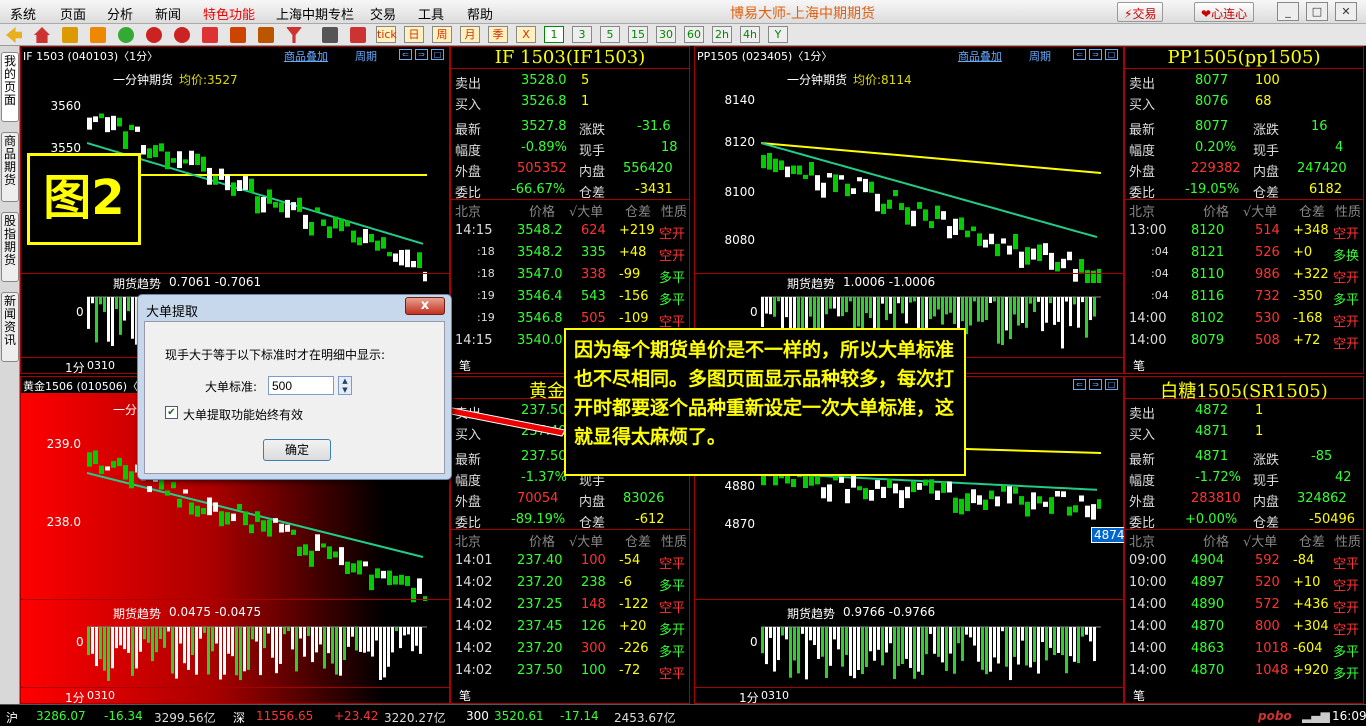  Describe the element at coordinates (73, 13) in the screenshot. I see `menu-page: 页面` at that location.